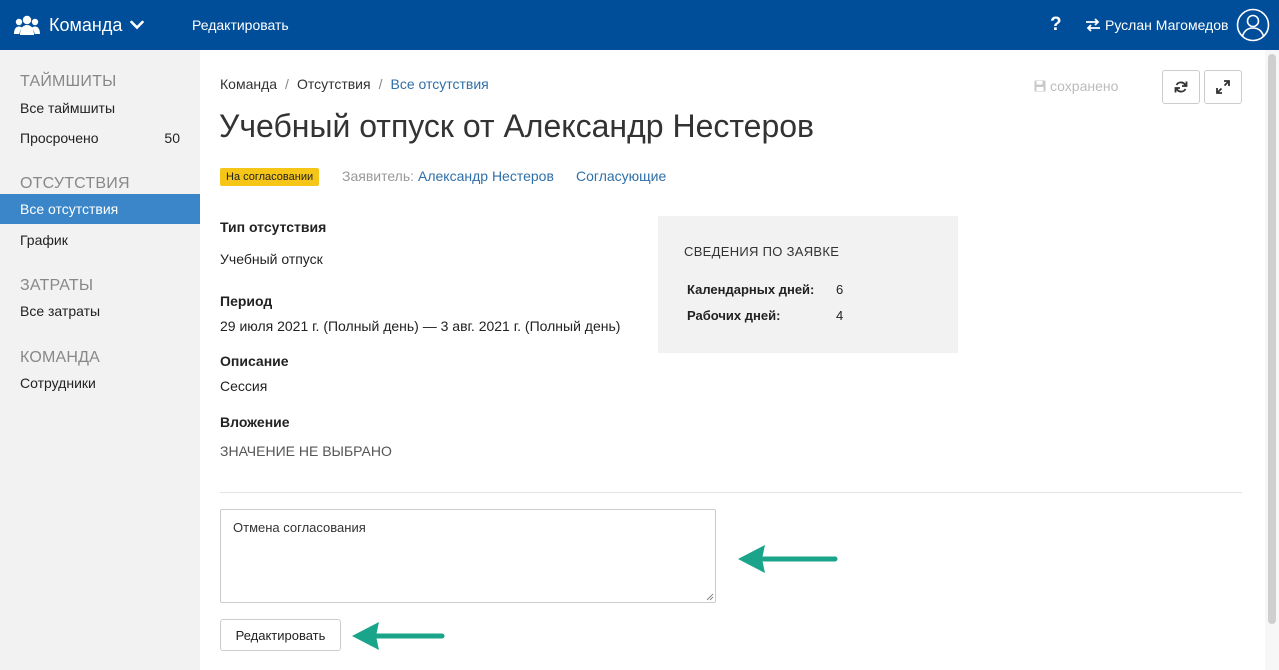 This screenshot has width=1279, height=670. I want to click on sidebar-item-label: Все затраты, so click(60, 311).